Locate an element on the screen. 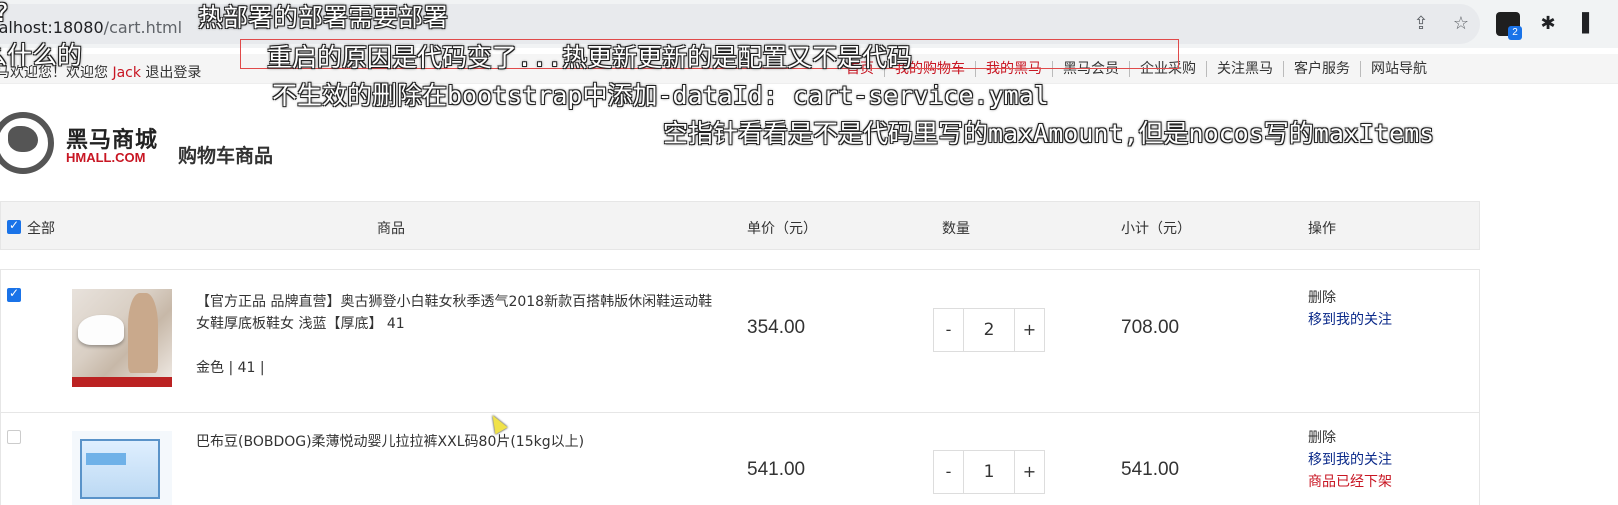 This screenshot has height=505, width=1618. image-label is located at coordinates (106, 459).